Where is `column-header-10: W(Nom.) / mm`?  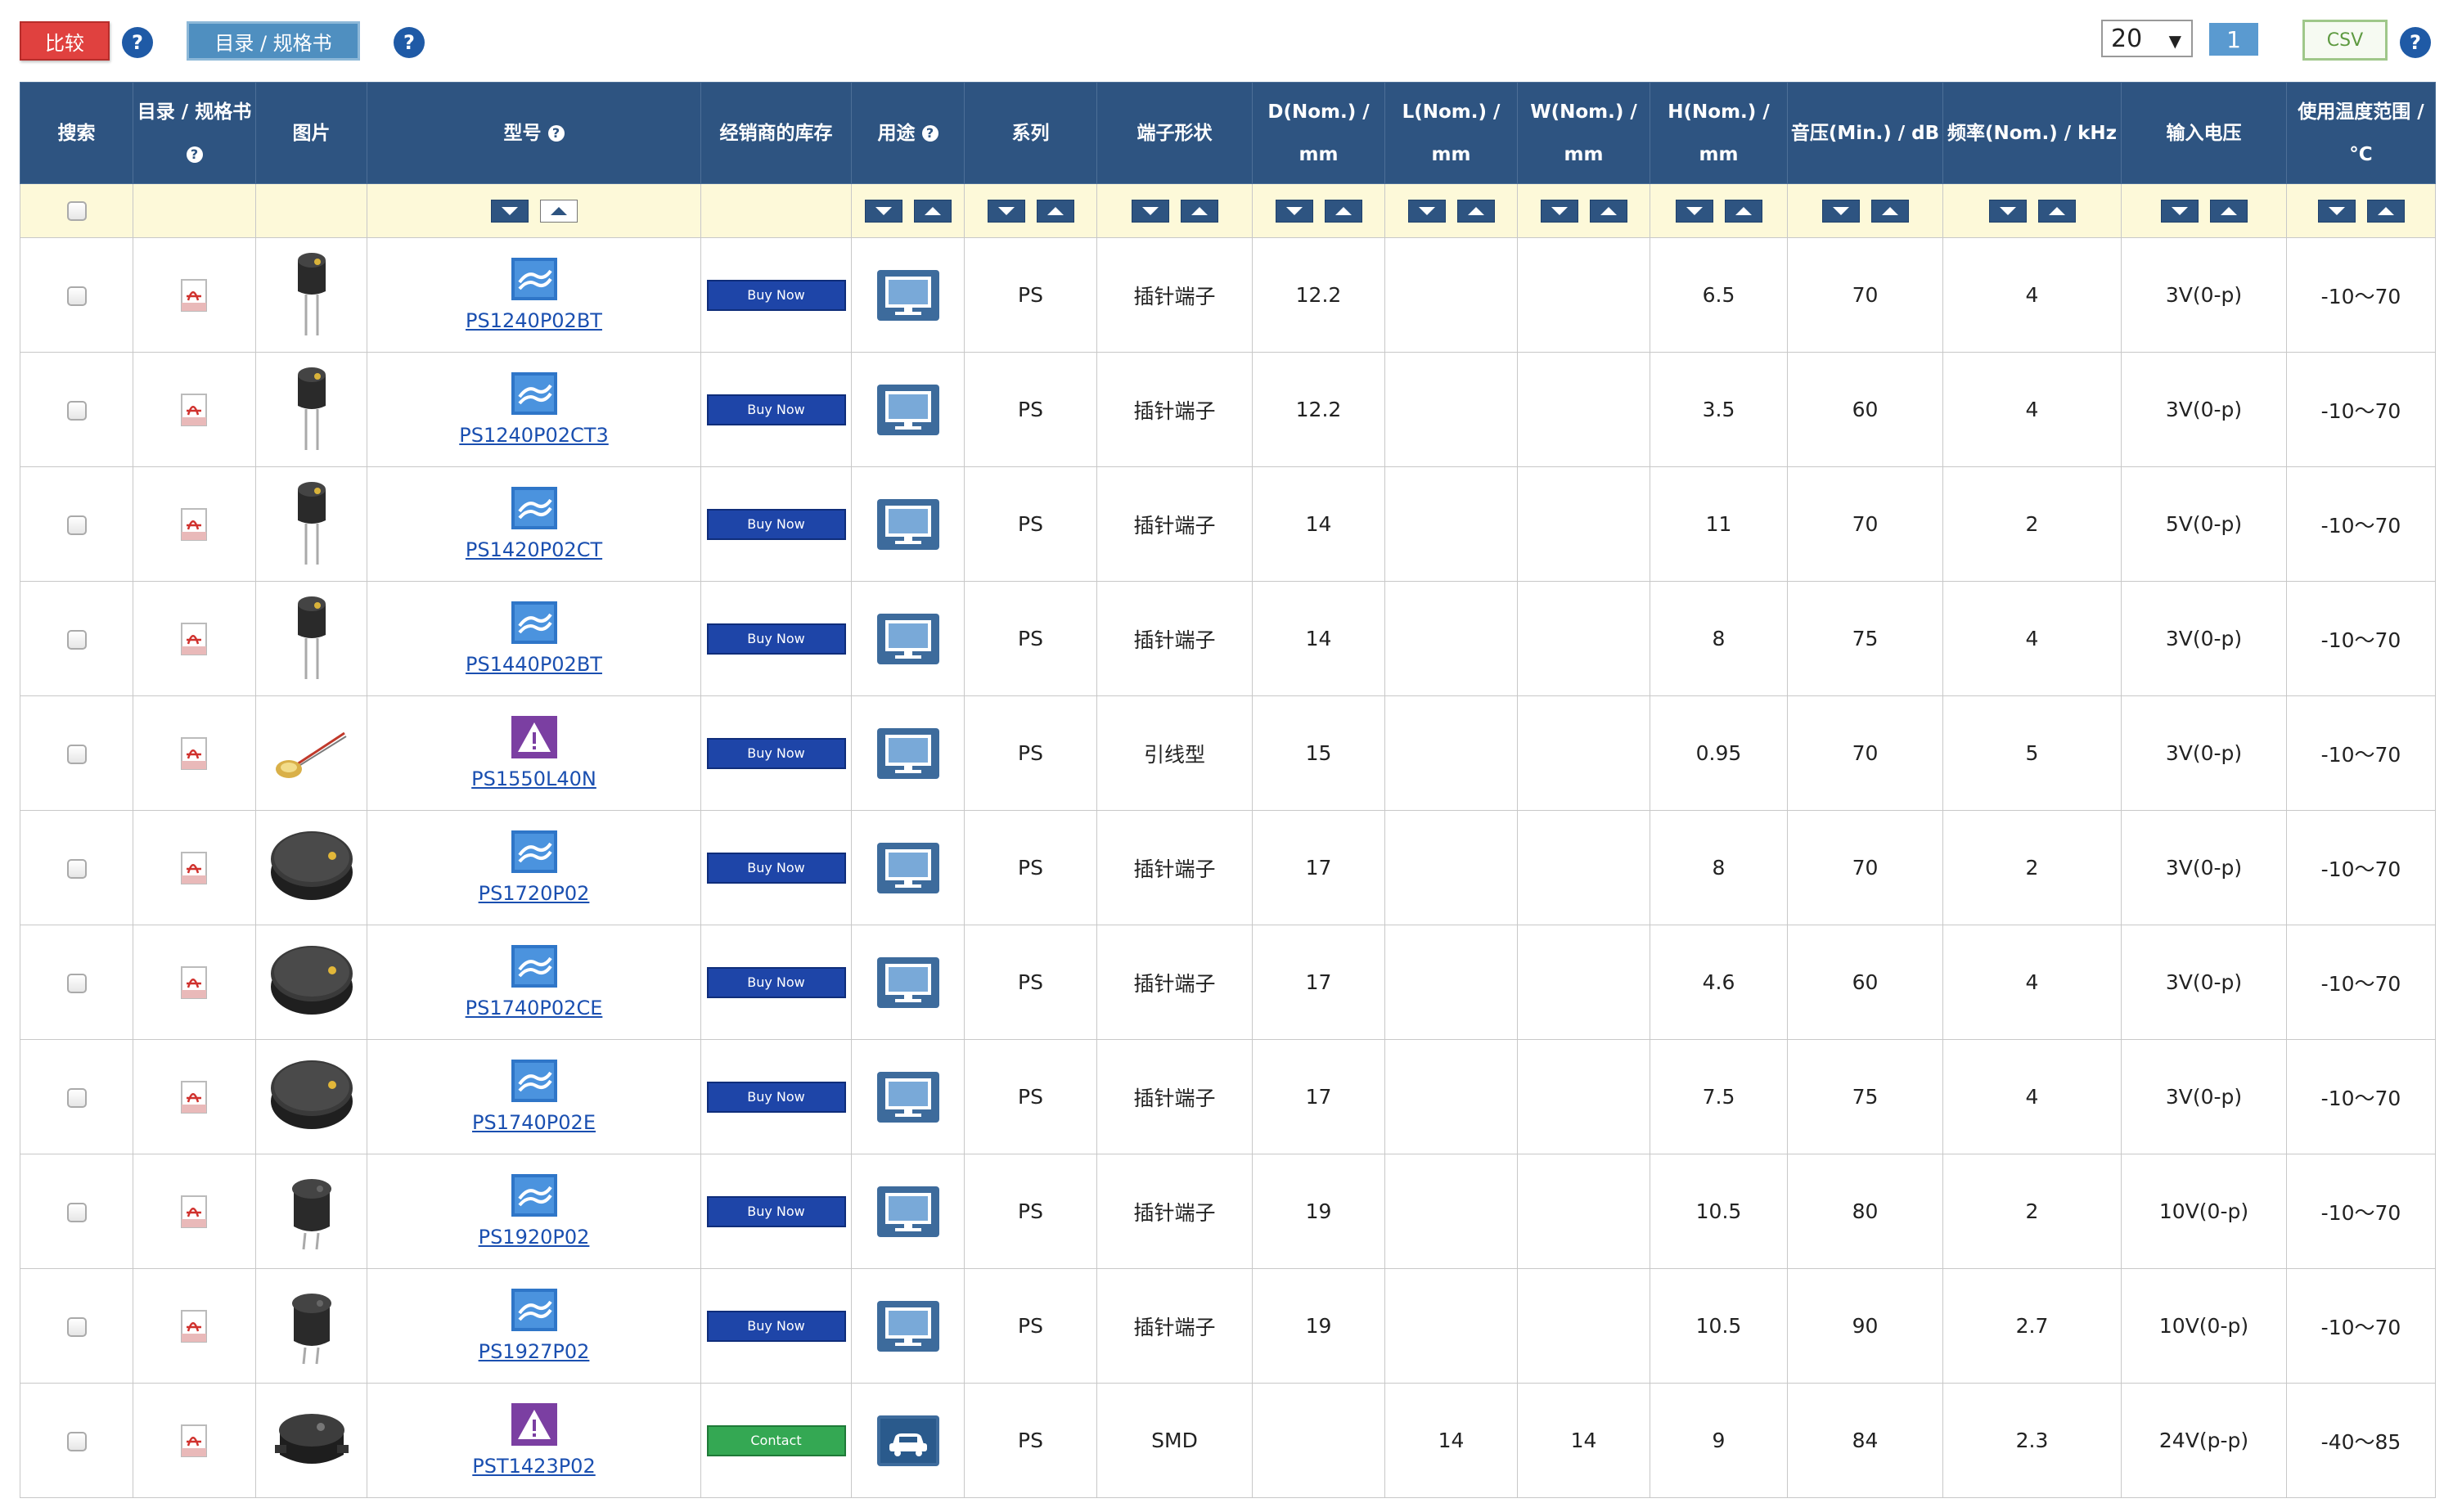 column-header-10: W(Nom.) / mm is located at coordinates (1583, 133).